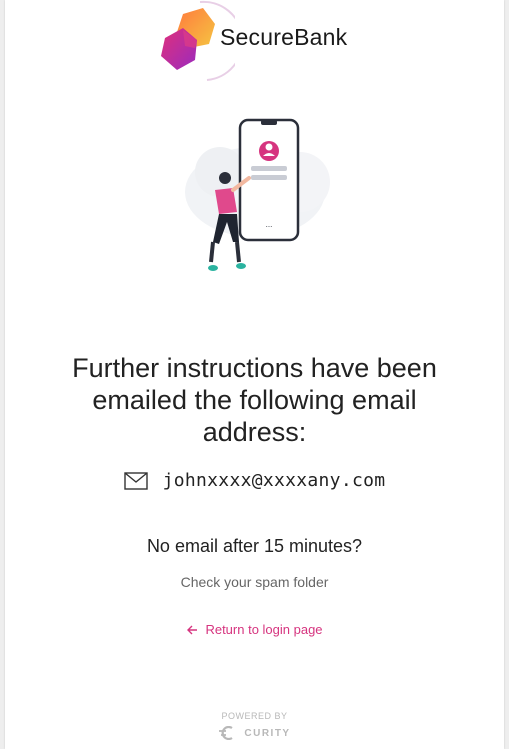 This screenshot has height=749, width=509. I want to click on arrow-left-icon, so click(192, 629).